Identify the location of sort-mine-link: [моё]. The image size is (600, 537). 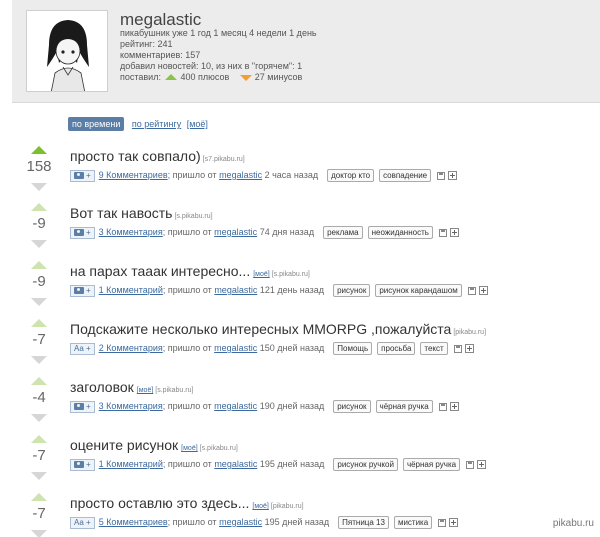
(197, 124).